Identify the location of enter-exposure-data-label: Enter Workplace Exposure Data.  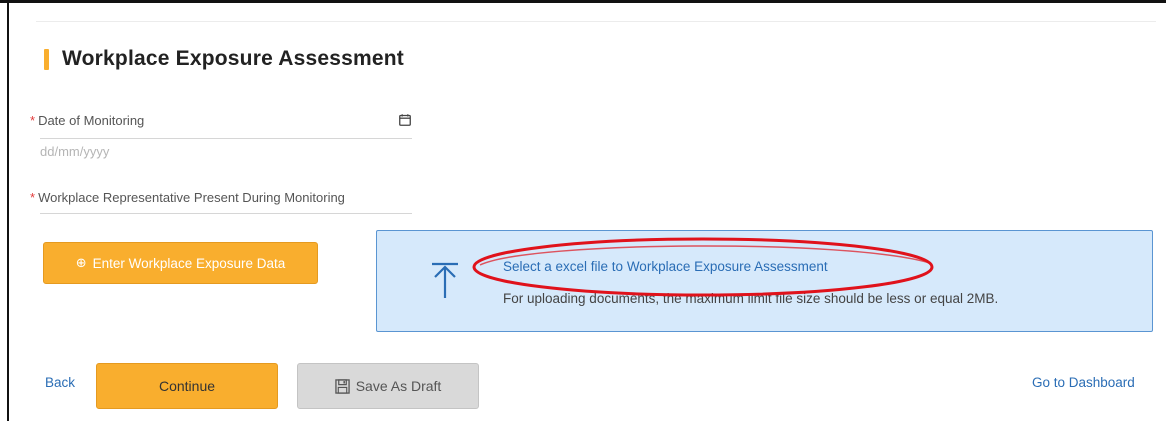
(189, 263).